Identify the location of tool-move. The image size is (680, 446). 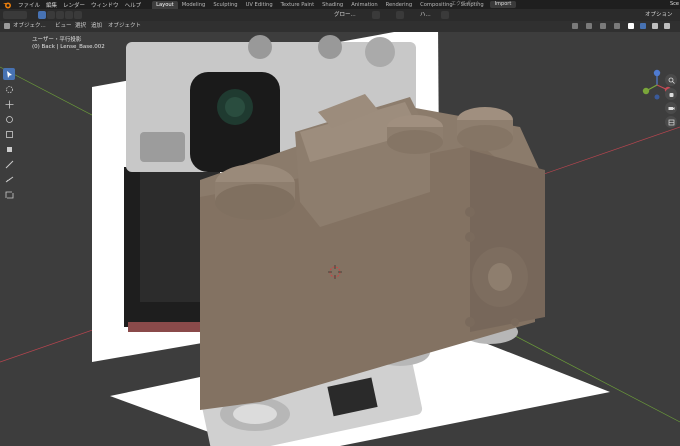
(9, 104).